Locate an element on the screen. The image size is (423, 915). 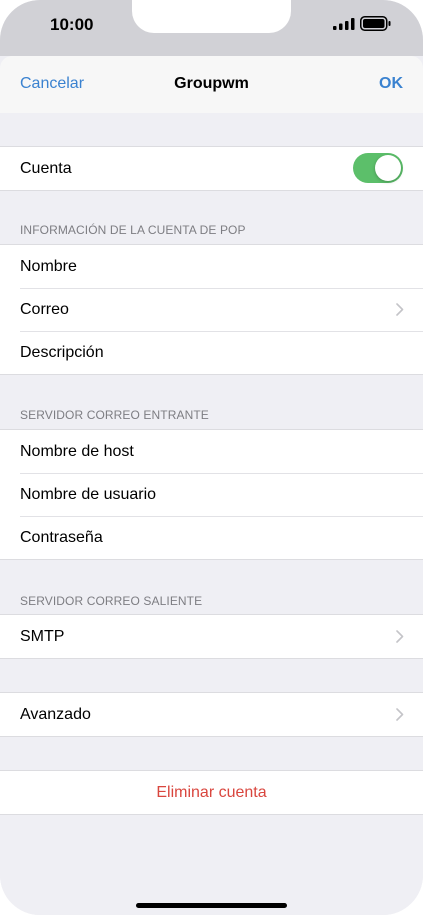
row-label: Nombre de usuario is located at coordinates (88, 494).